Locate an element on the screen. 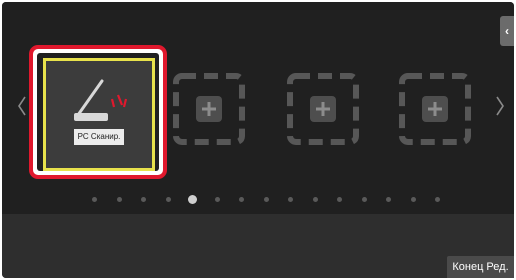 The height and width of the screenshot is (280, 516). side-panel-tab: ‹ is located at coordinates (507, 31).